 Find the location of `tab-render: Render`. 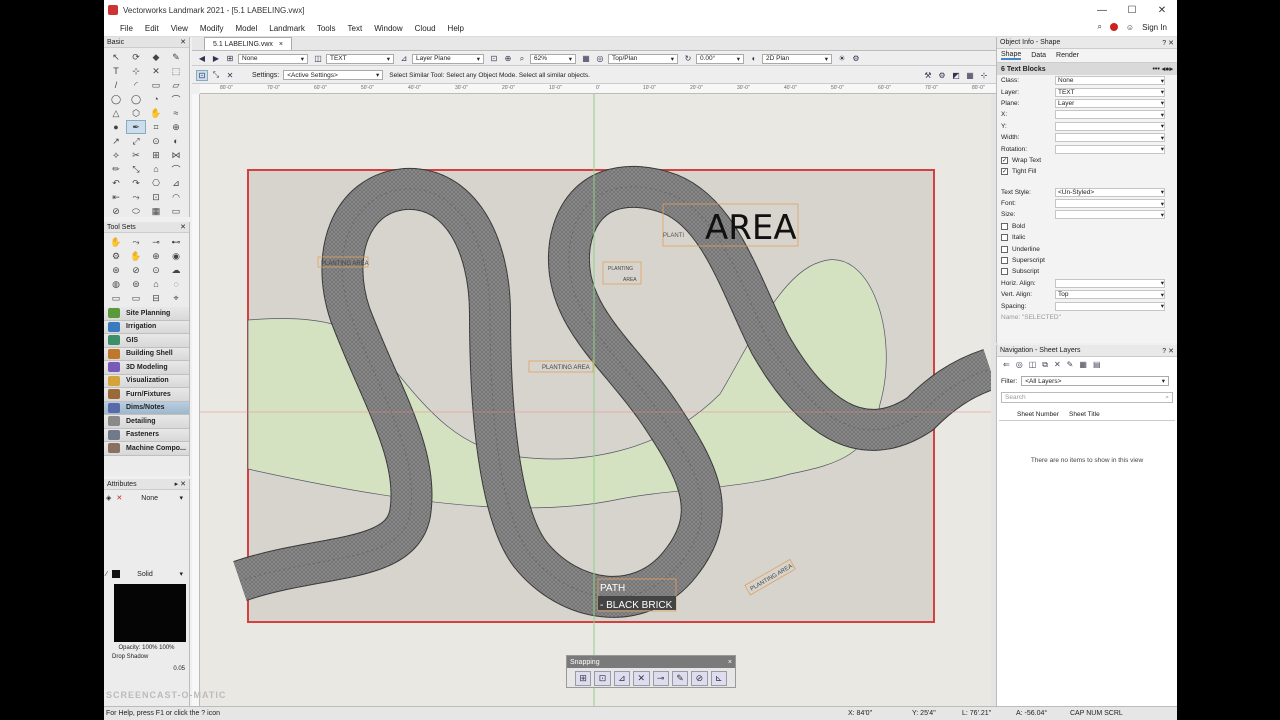

tab-render: Render is located at coordinates (1067, 55).